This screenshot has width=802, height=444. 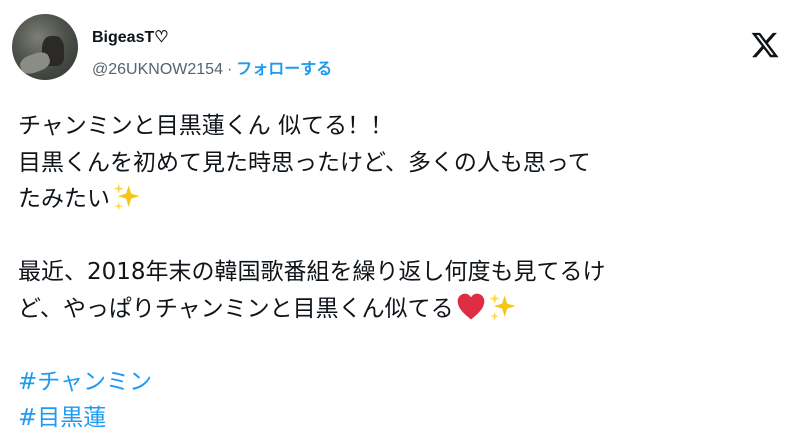 I want to click on hashtag-link: #チャンミン, so click(x=85, y=382).